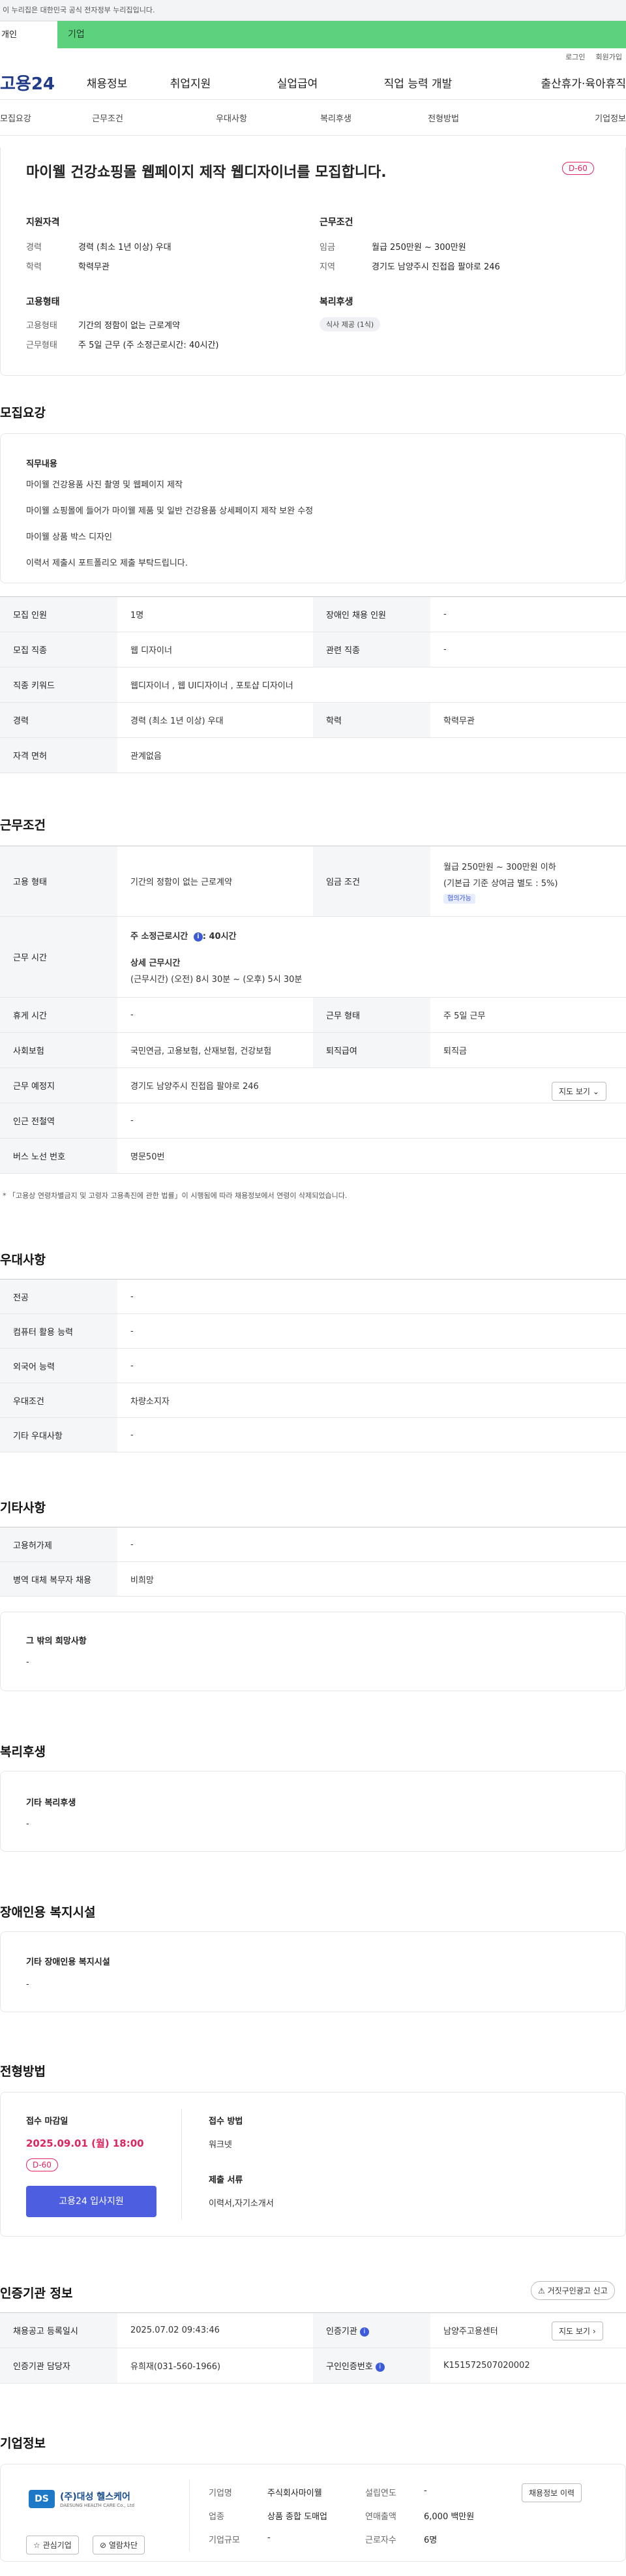  What do you see at coordinates (107, 118) in the screenshot?
I see `subnav-conditions: 근무조건` at bounding box center [107, 118].